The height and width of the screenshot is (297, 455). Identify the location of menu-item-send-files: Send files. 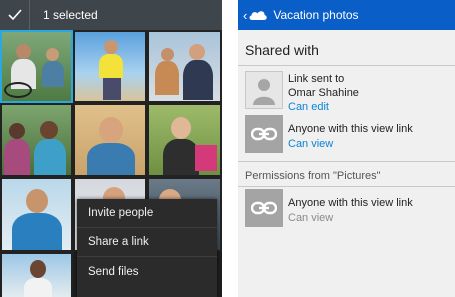
(147, 271).